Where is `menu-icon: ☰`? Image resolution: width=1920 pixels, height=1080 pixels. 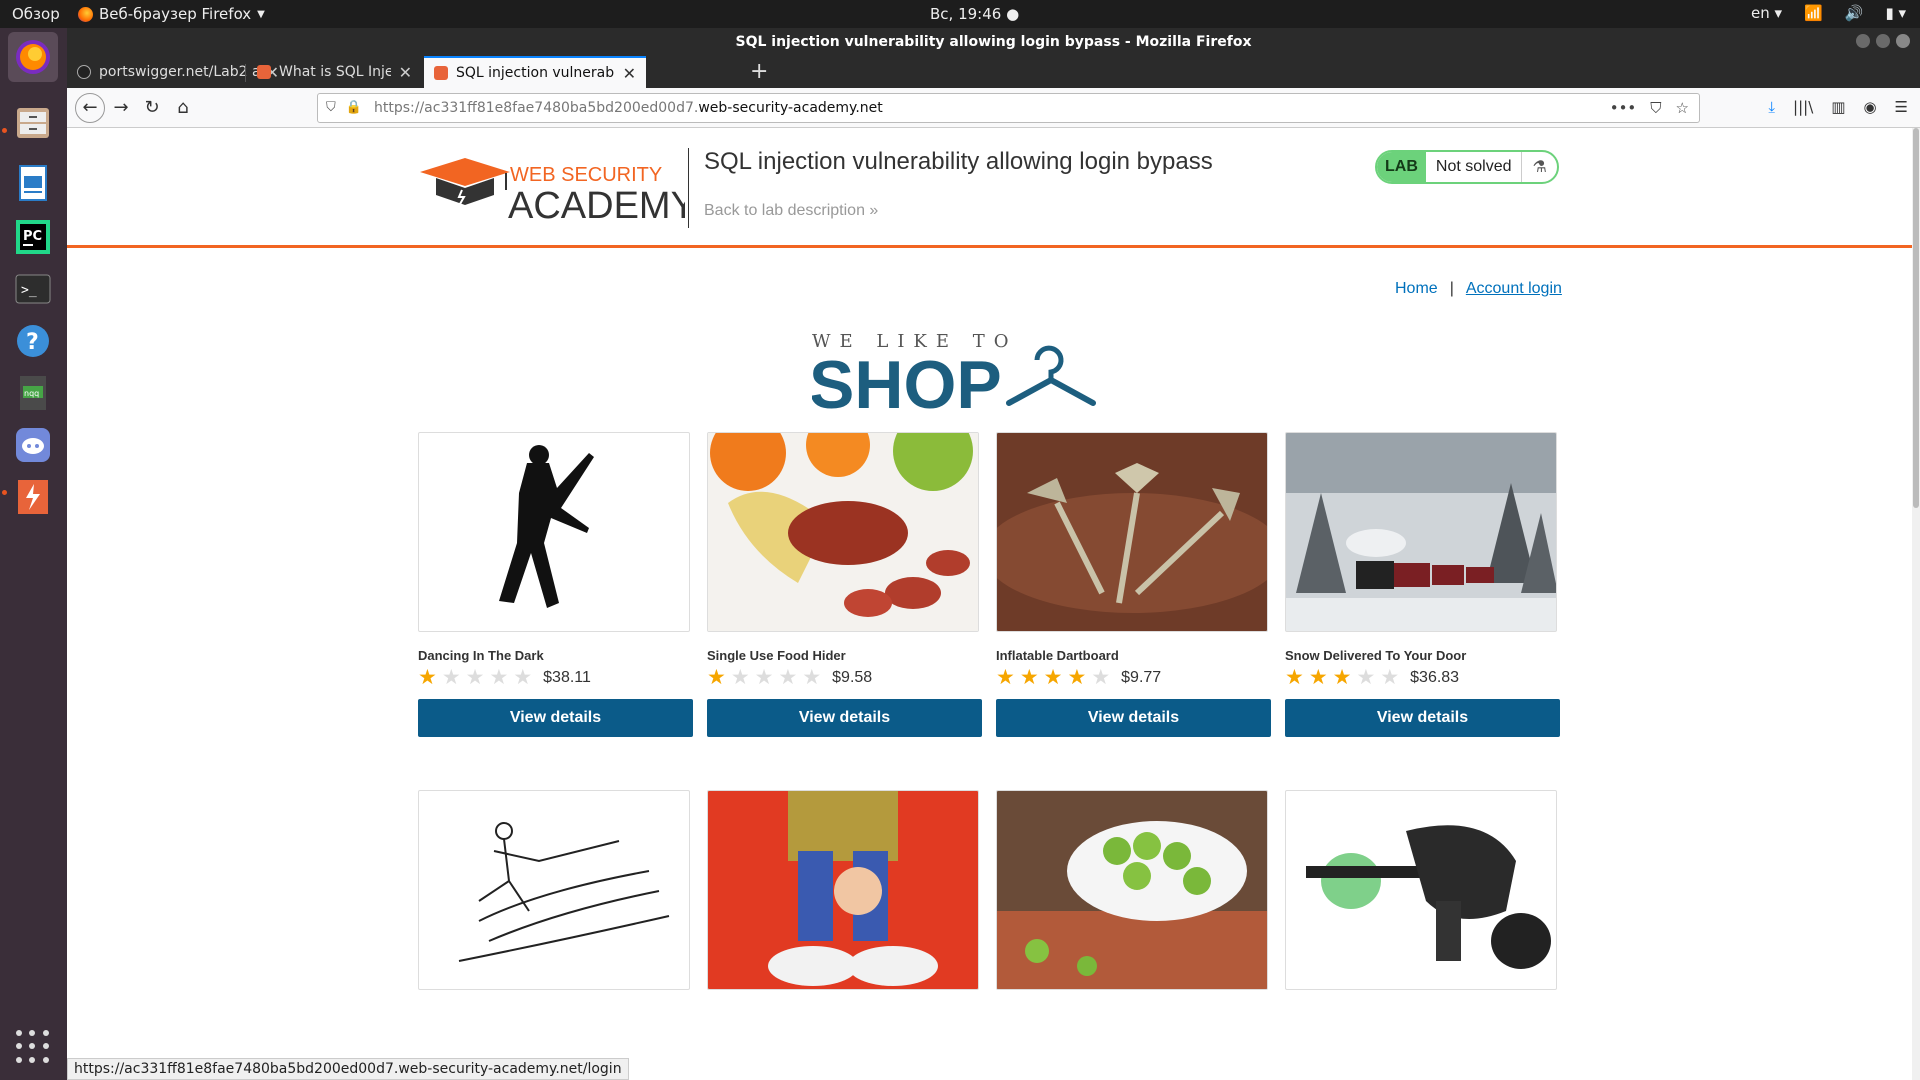
menu-icon: ☰ is located at coordinates (1901, 107).